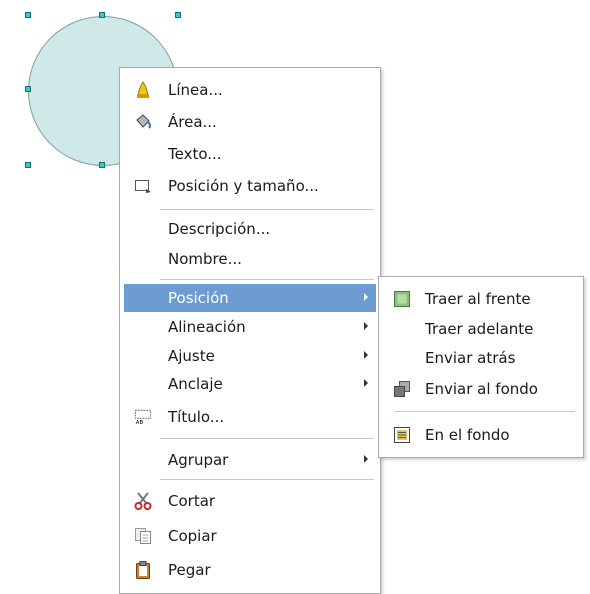 The width and height of the screenshot is (590, 594). Describe the element at coordinates (143, 501) in the screenshot. I see `scissors-icon` at that location.